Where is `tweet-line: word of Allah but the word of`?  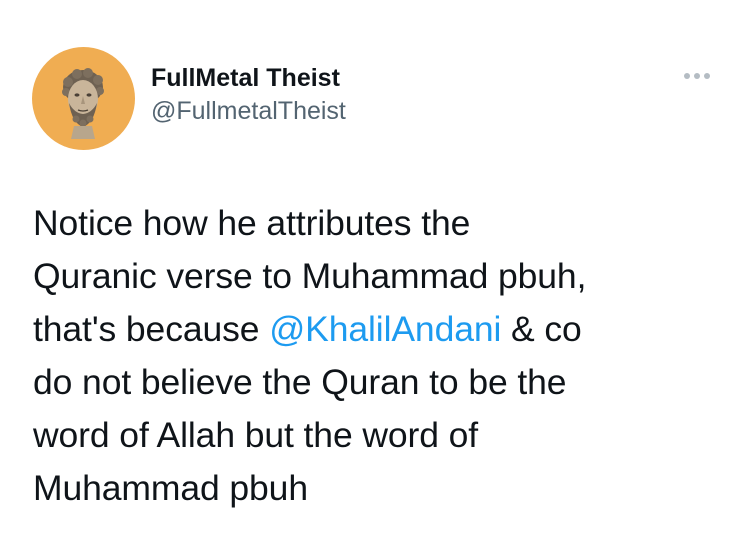 tweet-line: word of Allah but the word of is located at coordinates (256, 435).